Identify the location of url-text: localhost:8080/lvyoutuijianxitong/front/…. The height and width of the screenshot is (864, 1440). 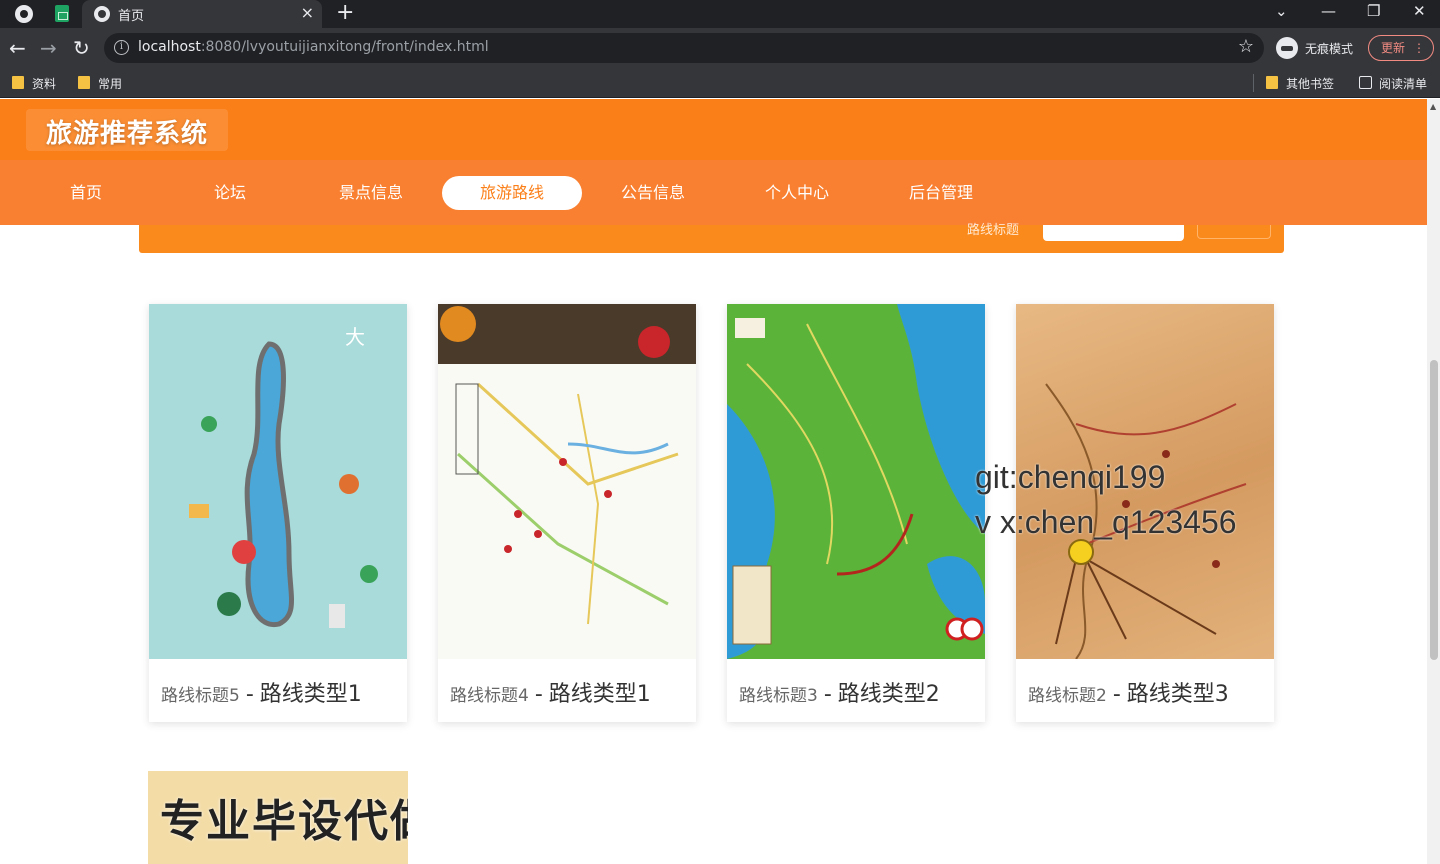
(313, 47).